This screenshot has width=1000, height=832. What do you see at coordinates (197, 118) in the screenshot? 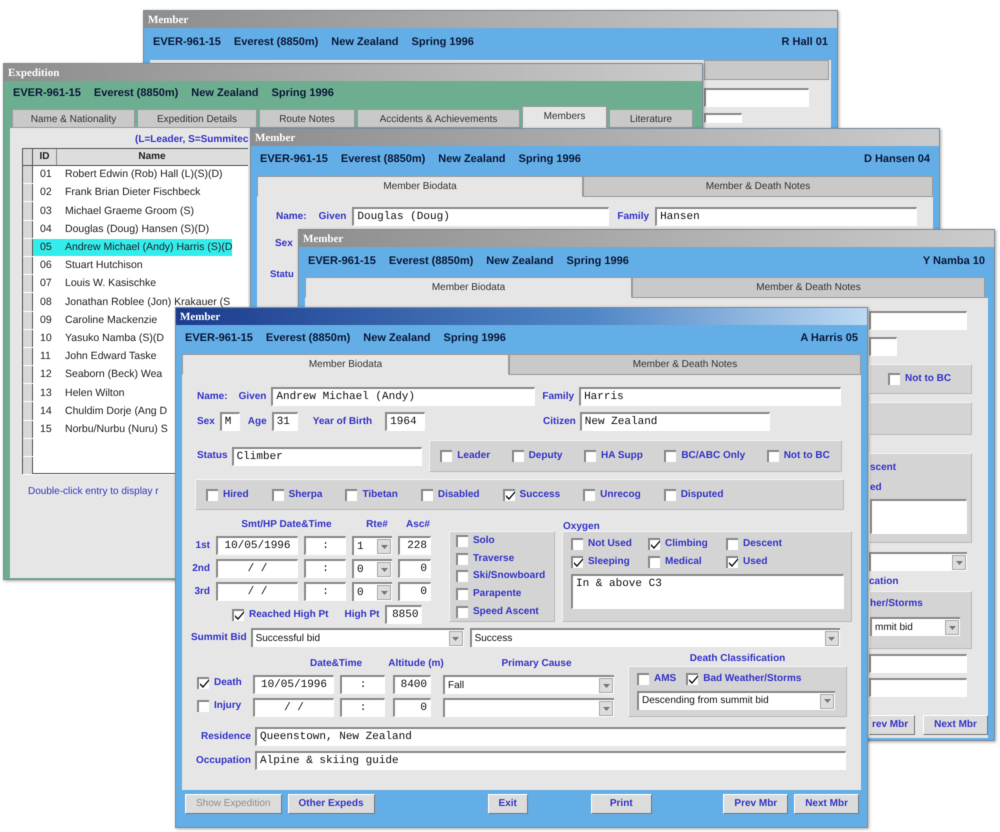
I see `tab: Expedition Details` at bounding box center [197, 118].